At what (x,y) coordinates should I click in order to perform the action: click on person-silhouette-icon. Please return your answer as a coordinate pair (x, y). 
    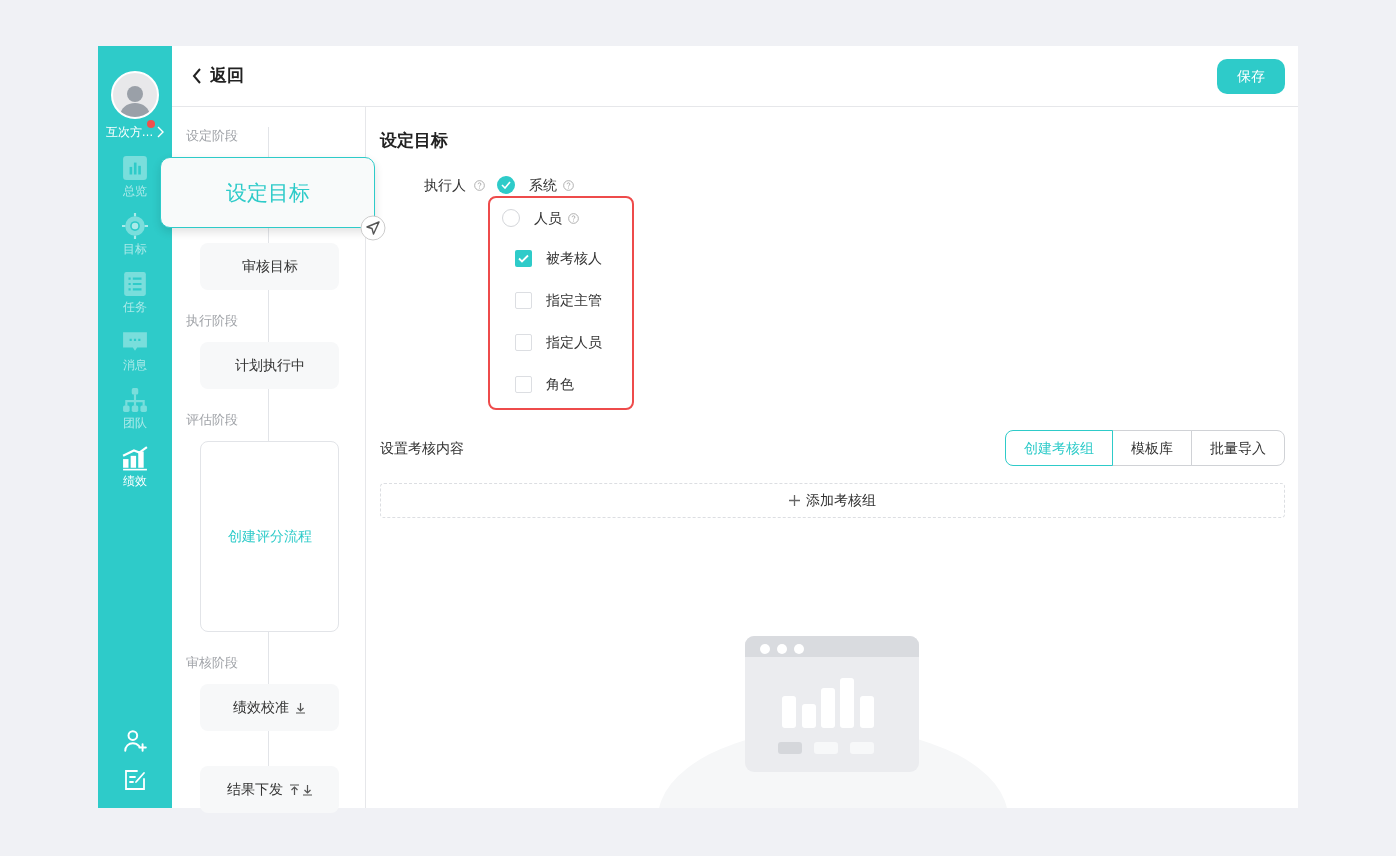
    Looking at the image, I should click on (135, 100).